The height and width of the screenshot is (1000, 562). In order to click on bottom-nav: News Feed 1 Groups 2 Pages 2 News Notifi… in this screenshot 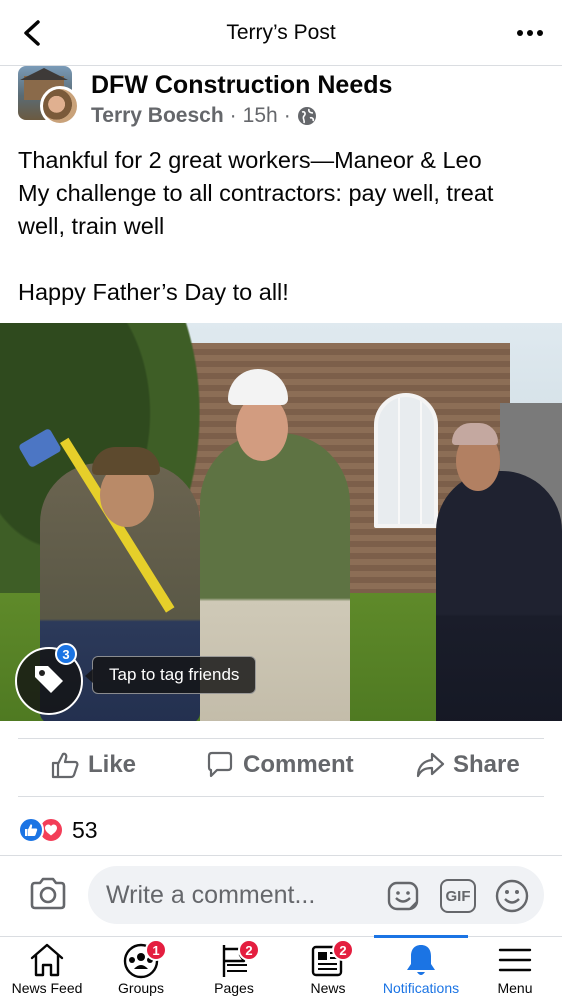, I will do `click(281, 967)`.